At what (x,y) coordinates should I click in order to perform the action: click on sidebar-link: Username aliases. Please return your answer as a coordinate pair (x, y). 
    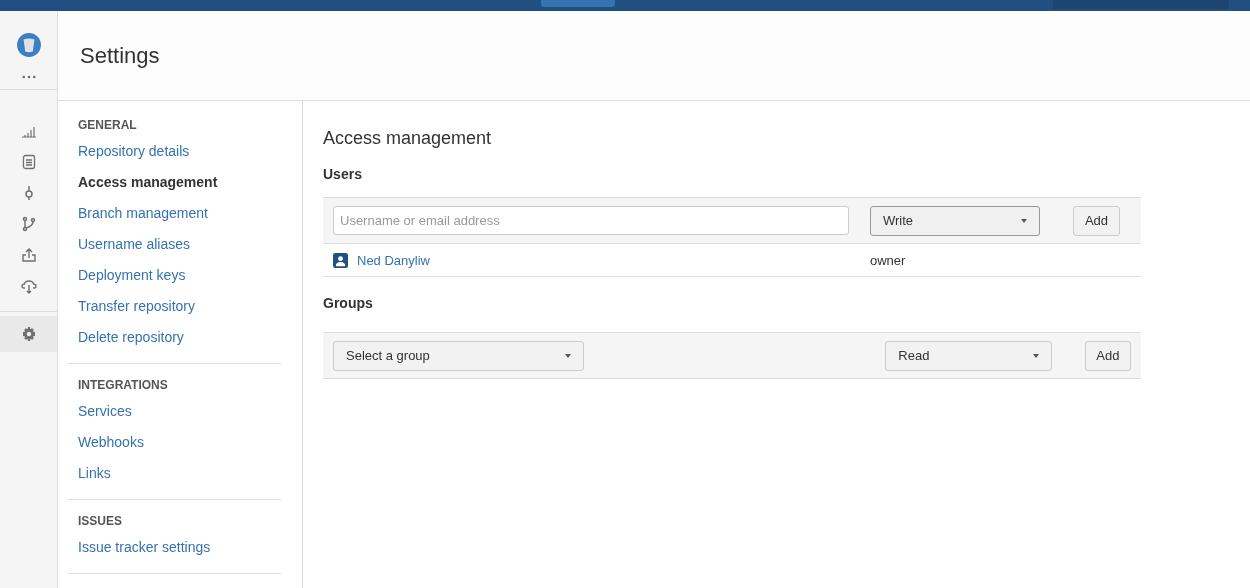
    Looking at the image, I should click on (179, 244).